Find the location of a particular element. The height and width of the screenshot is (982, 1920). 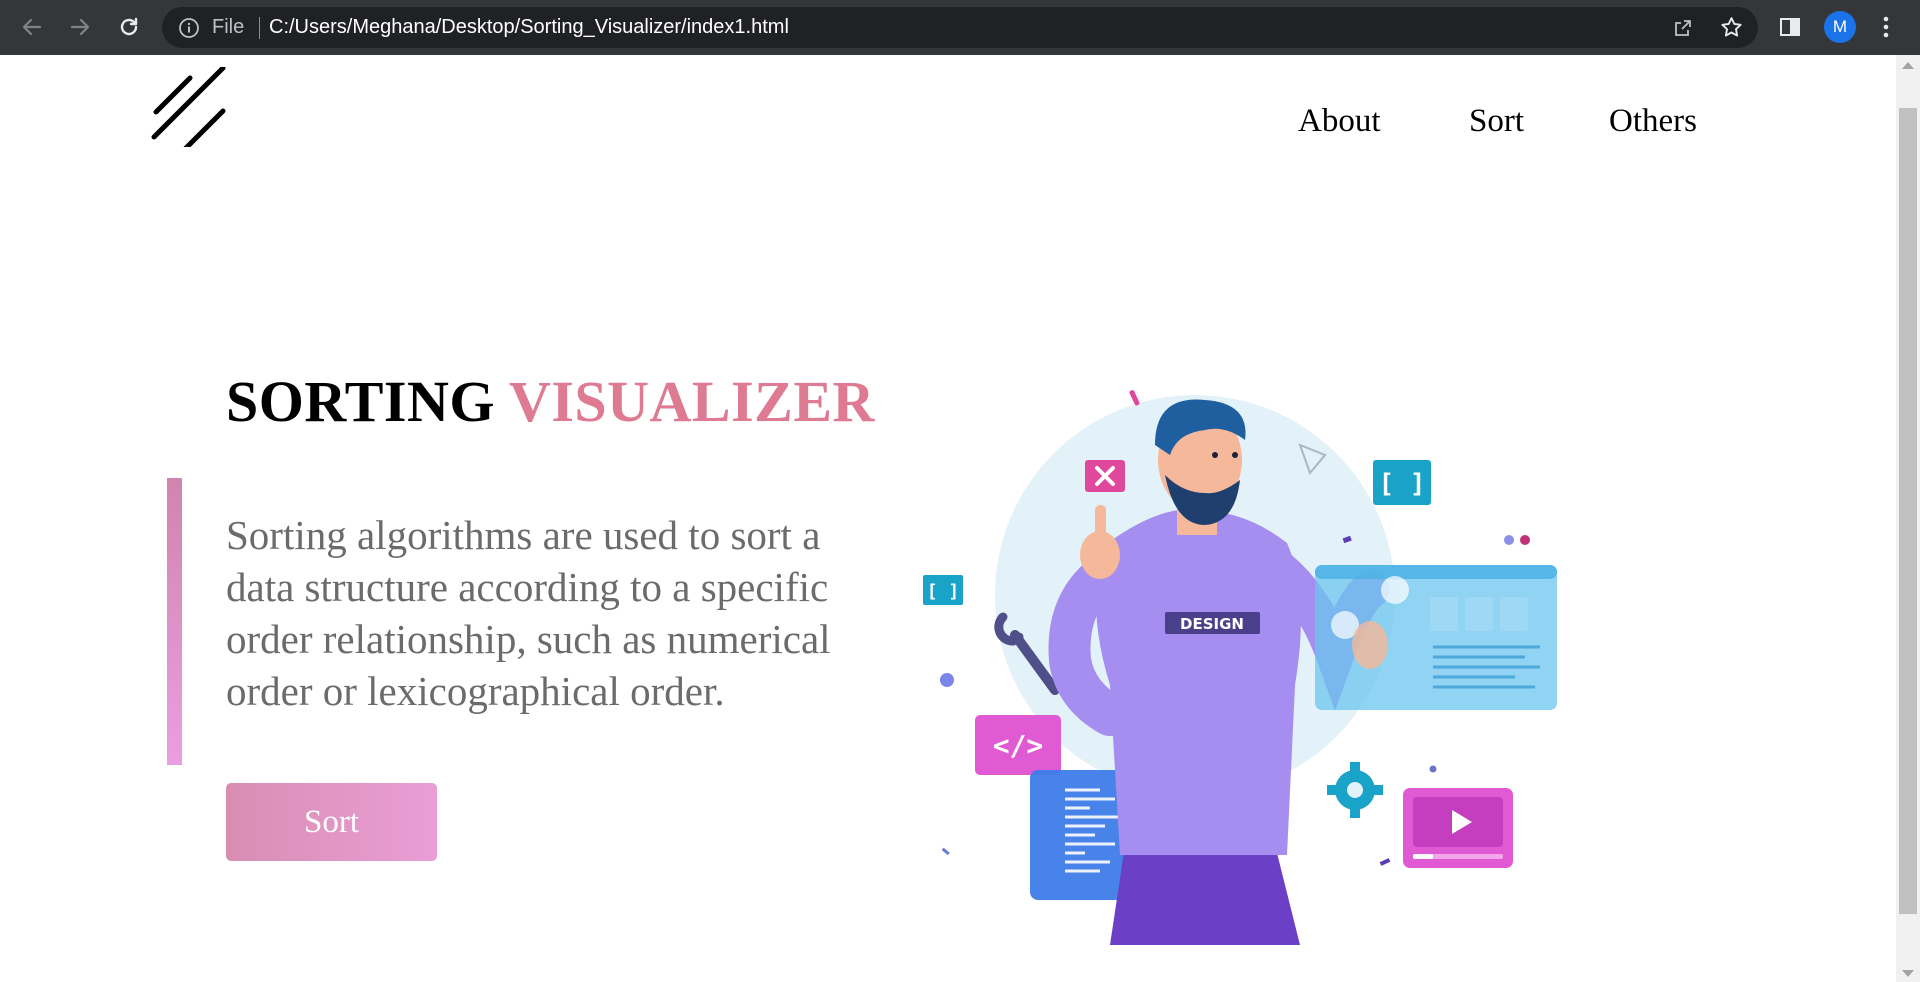

logo-icon is located at coordinates (190, 107).